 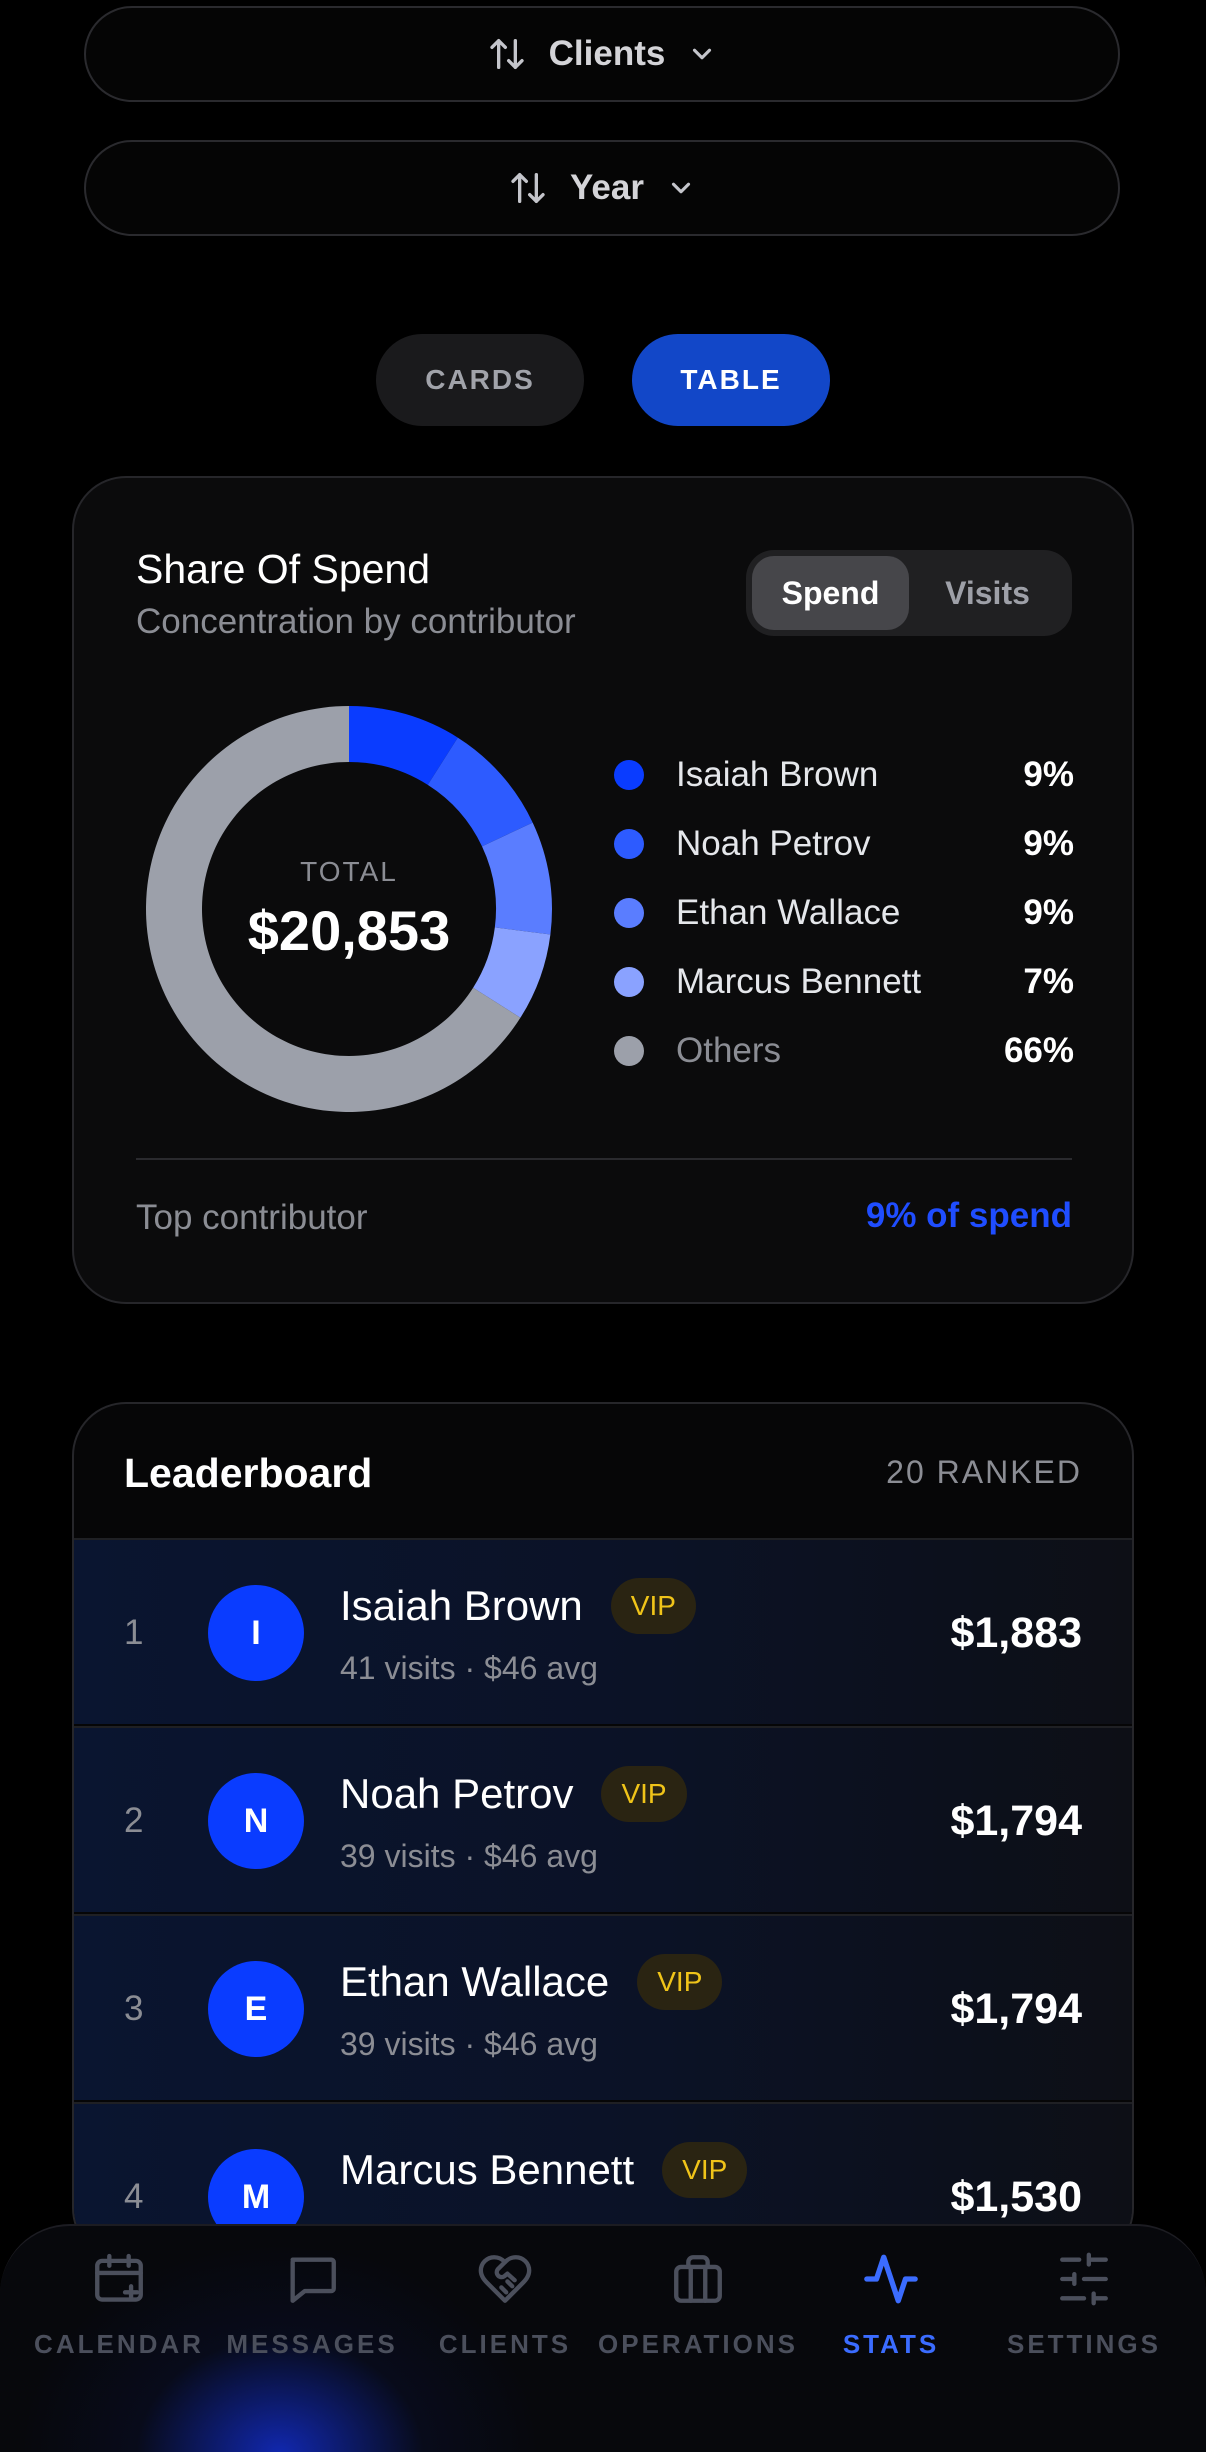 I want to click on tab-operations: OPERATIONS, so click(x=696, y=2305).